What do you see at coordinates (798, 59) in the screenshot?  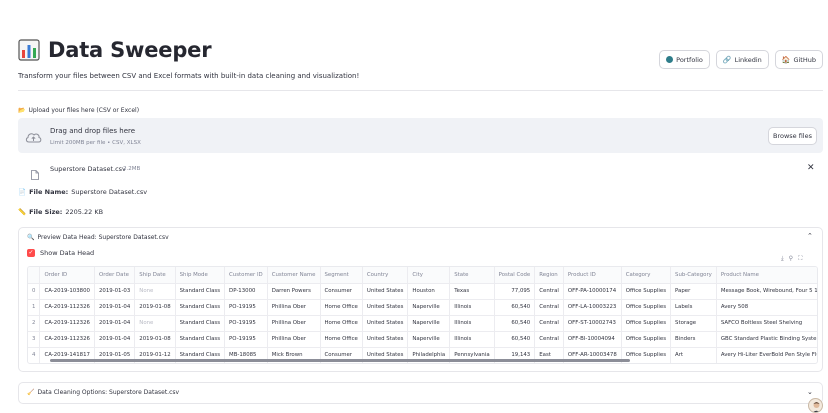 I see `github-link-button: 🏠 GitHub` at bounding box center [798, 59].